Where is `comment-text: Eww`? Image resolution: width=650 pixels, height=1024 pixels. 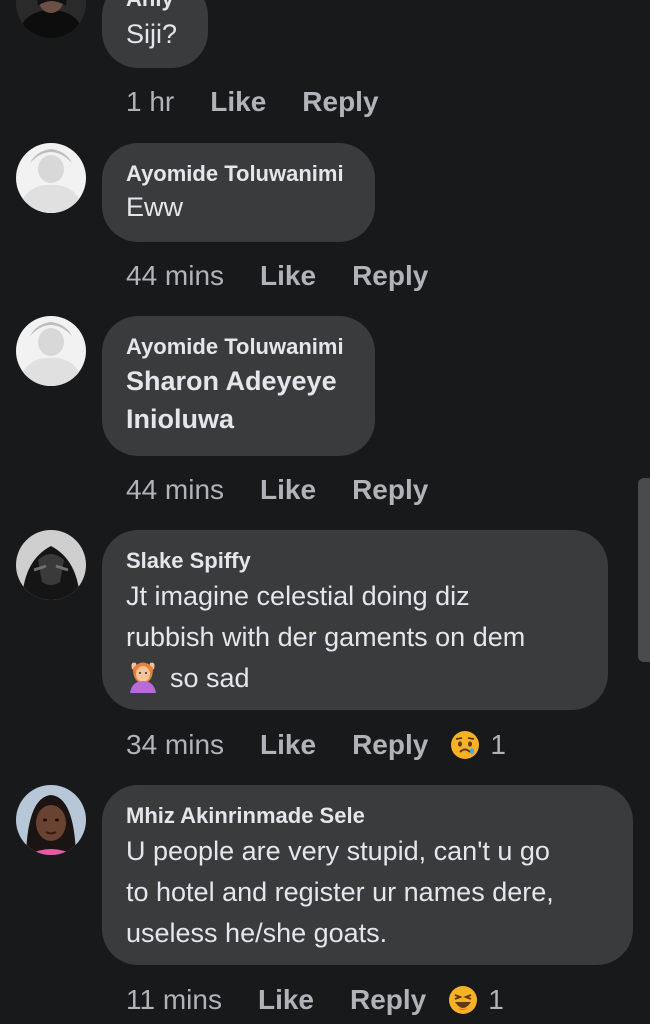 comment-text: Eww is located at coordinates (155, 207).